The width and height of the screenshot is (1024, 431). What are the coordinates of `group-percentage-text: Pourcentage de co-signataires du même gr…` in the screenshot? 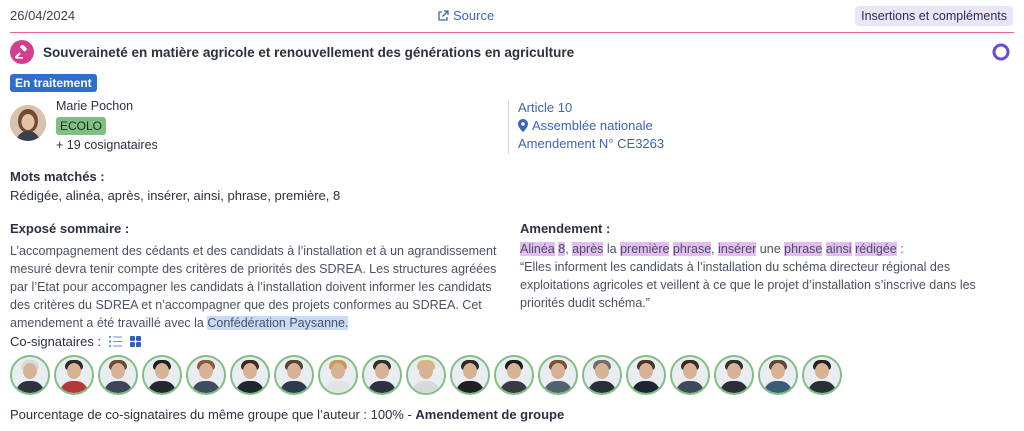 It's located at (213, 414).